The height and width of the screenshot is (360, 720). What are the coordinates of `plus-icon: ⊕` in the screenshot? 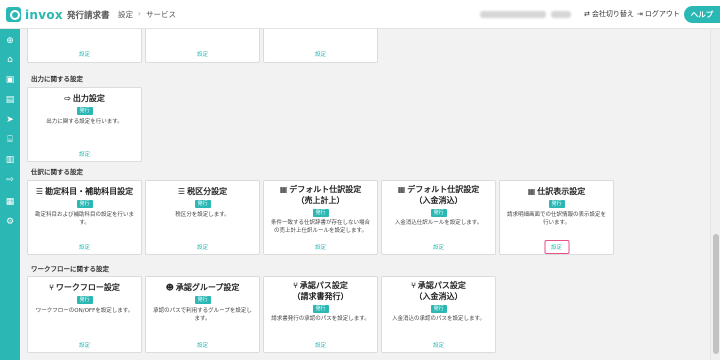 It's located at (10, 41).